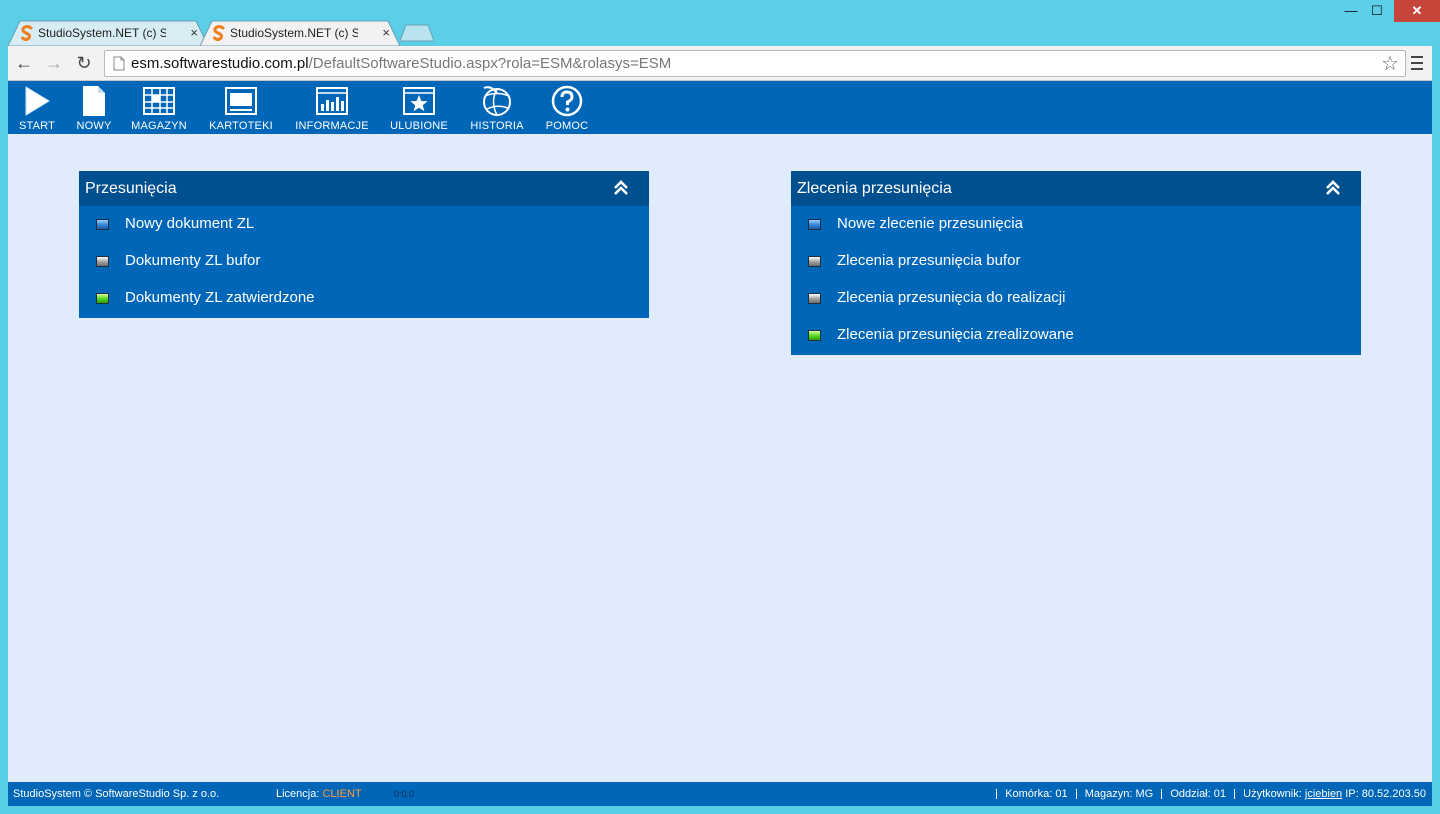 The height and width of the screenshot is (814, 1440). I want to click on records-button: KARTOTEKI, so click(241, 108).